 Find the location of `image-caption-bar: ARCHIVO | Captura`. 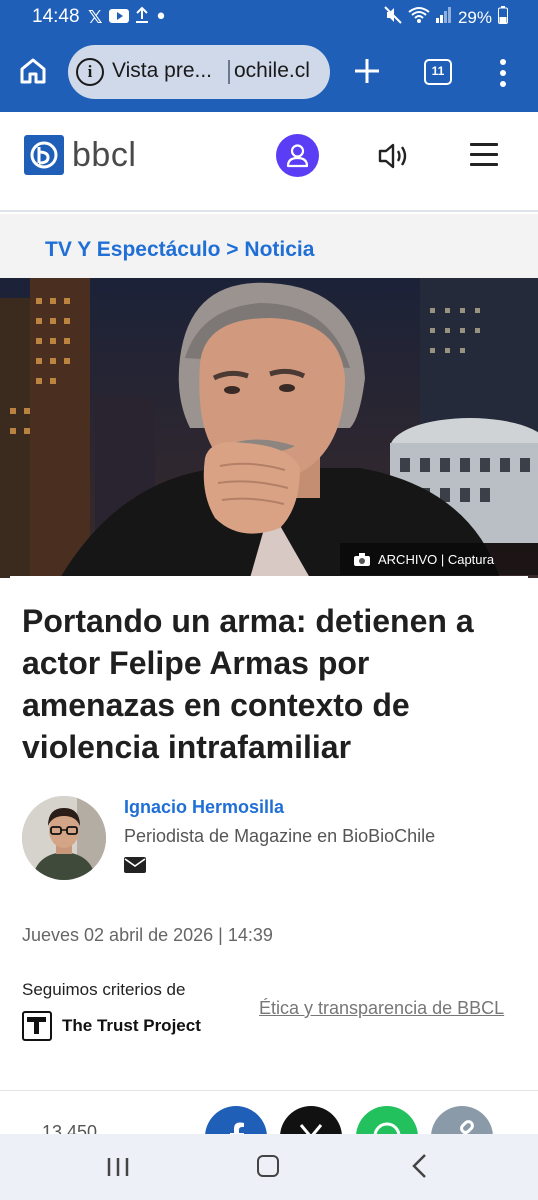

image-caption-bar: ARCHIVO | Captura is located at coordinates (439, 559).